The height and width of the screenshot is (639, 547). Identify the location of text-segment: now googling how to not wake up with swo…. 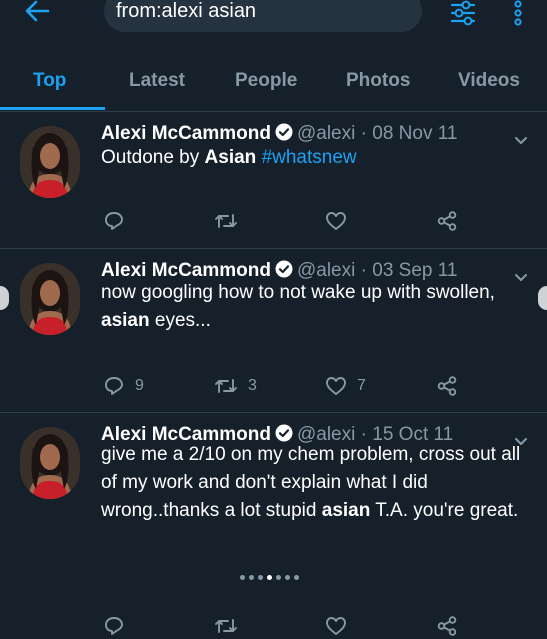
(298, 292).